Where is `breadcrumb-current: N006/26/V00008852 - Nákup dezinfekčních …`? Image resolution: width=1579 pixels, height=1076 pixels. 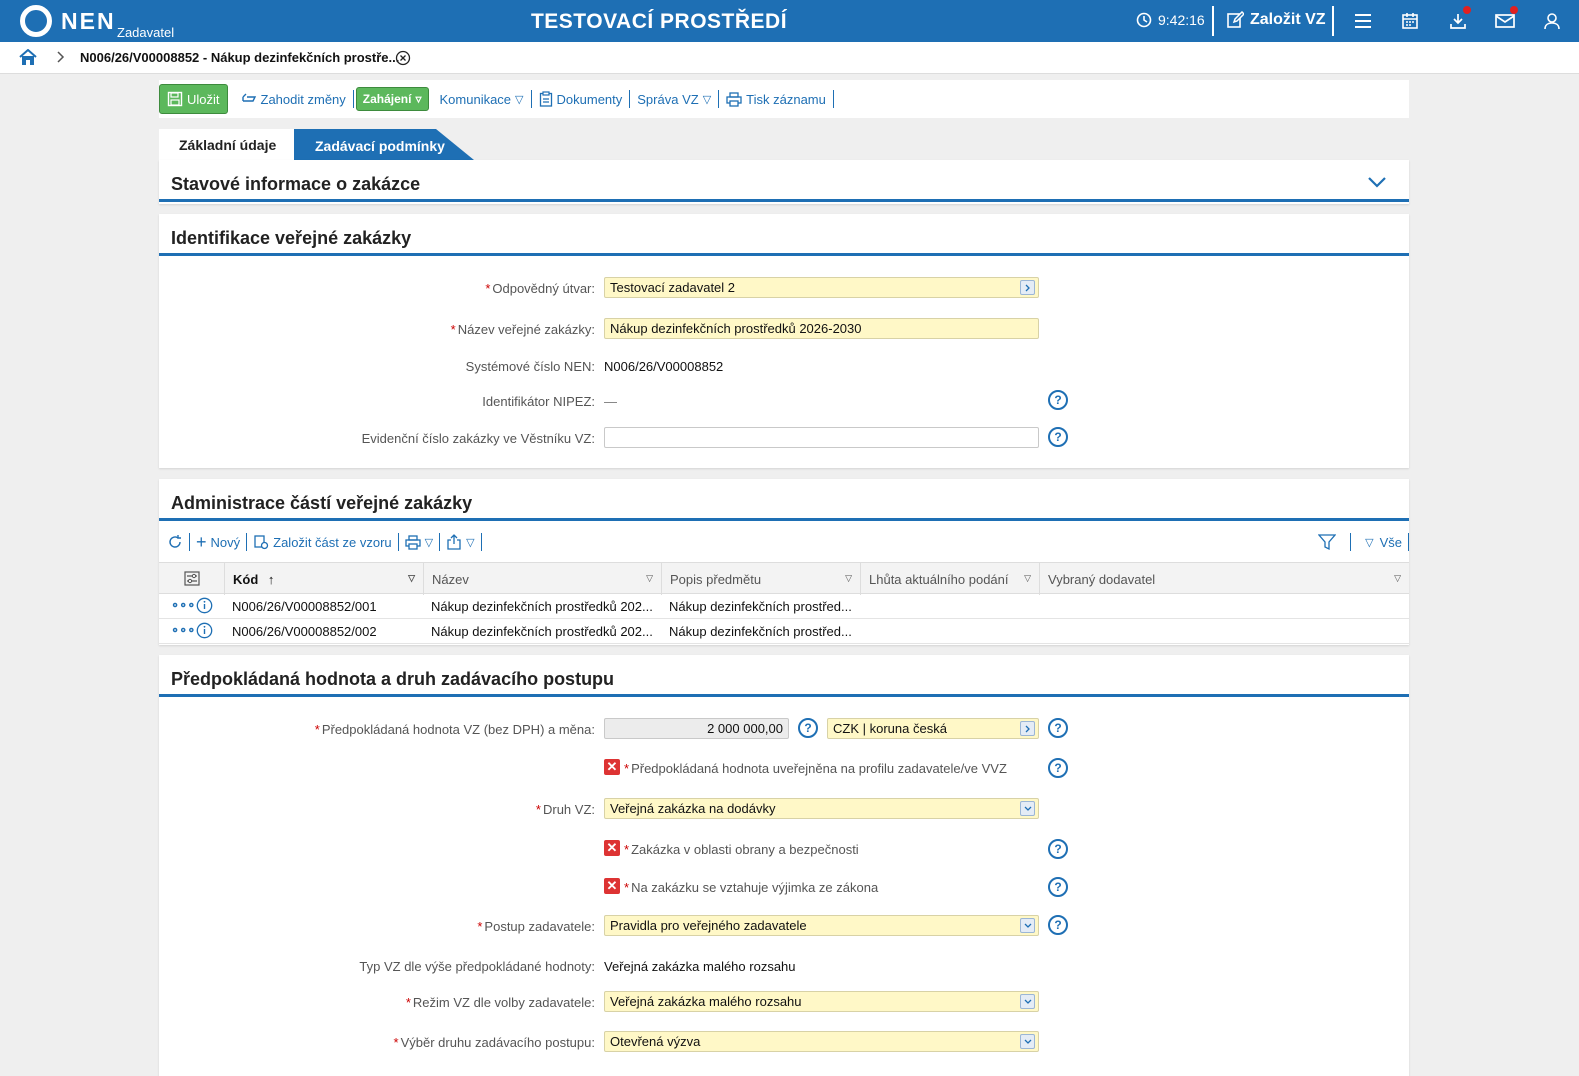
breadcrumb-current: N006/26/V00008852 - Nákup dezinfekčních … is located at coordinates (239, 57).